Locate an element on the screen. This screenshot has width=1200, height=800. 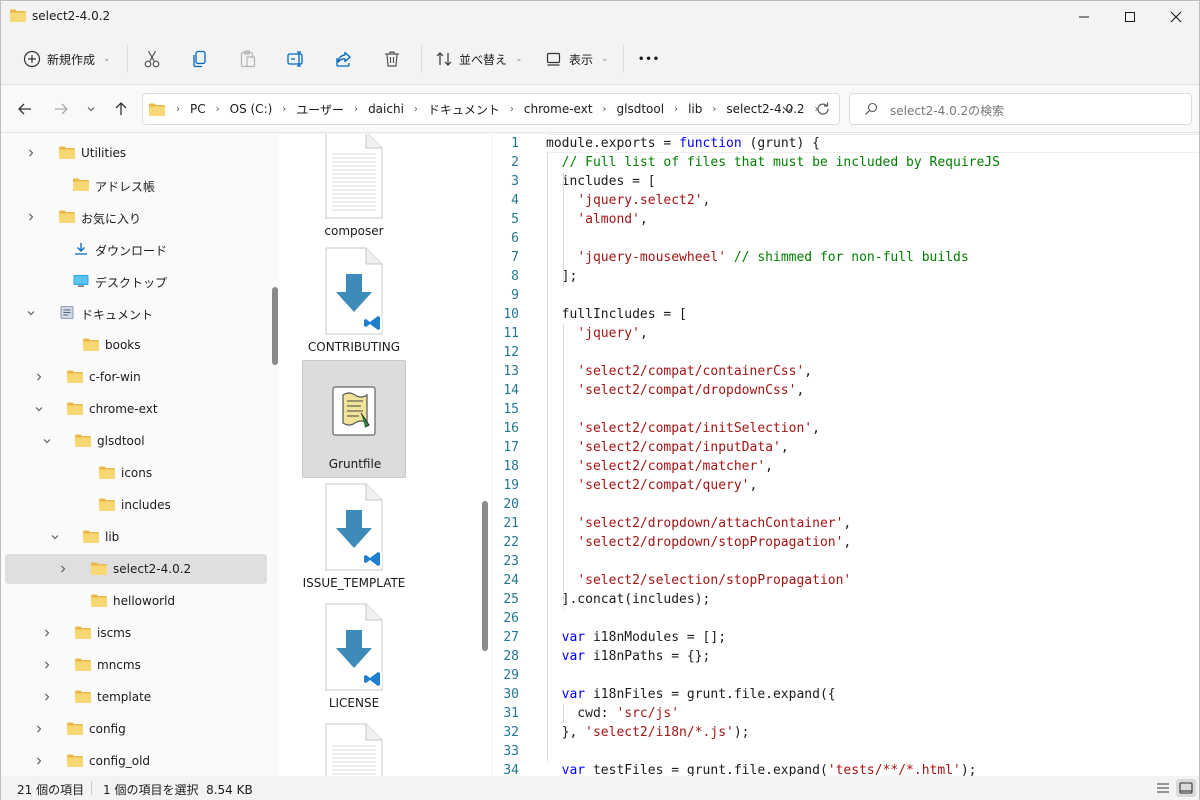
tree-item-books: books is located at coordinates (136, 345).